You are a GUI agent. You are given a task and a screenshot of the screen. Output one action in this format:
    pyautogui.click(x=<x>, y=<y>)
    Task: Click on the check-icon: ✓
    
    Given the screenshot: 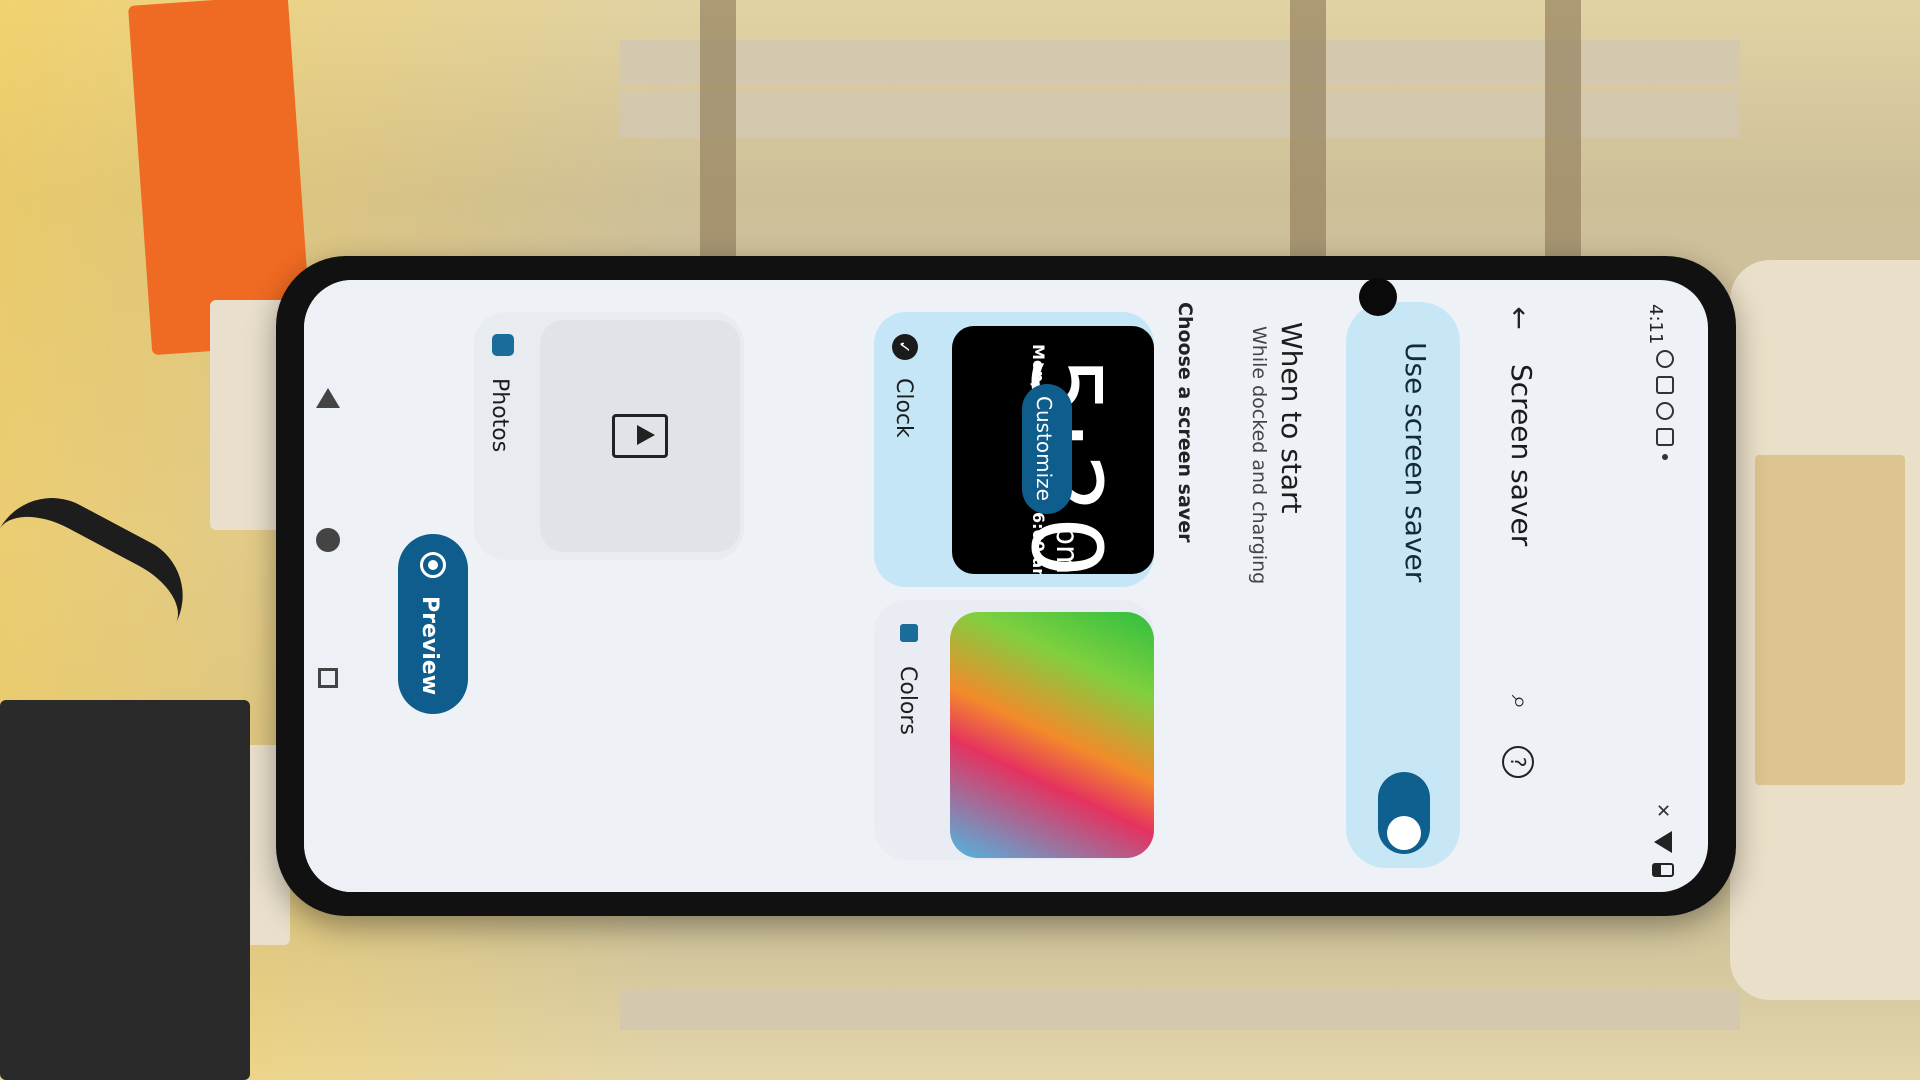 What is the action you would take?
    pyautogui.click(x=905, y=347)
    